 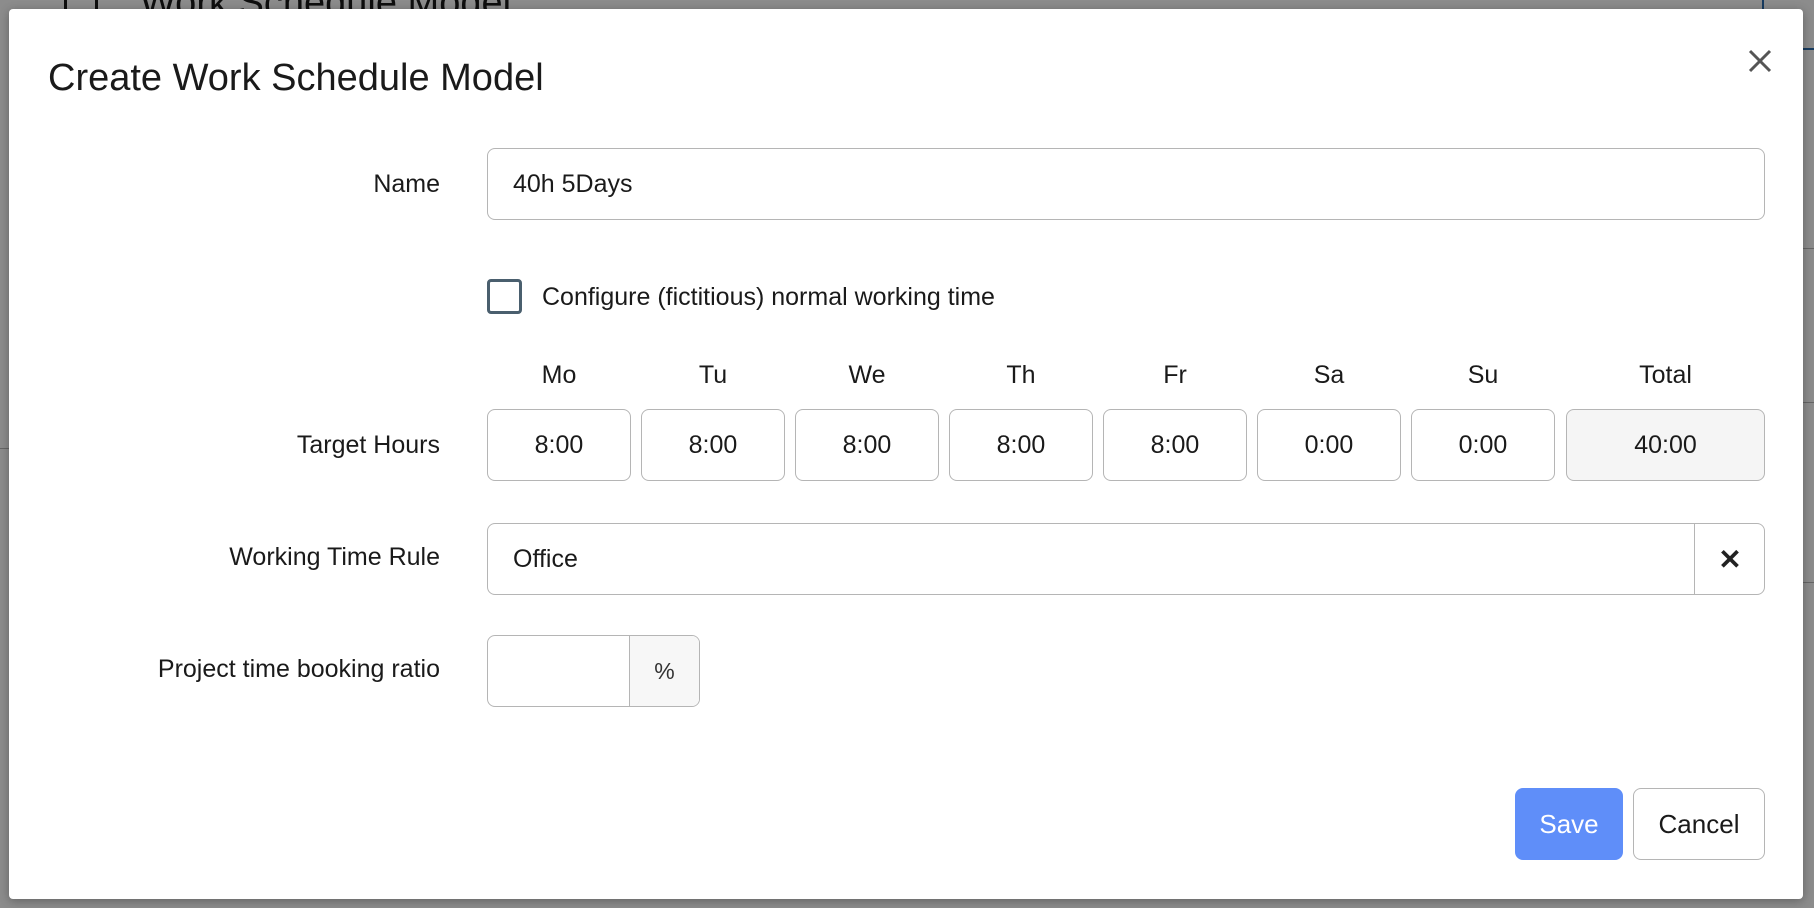 I want to click on target-hours-tu-input: 8:00, so click(x=713, y=445).